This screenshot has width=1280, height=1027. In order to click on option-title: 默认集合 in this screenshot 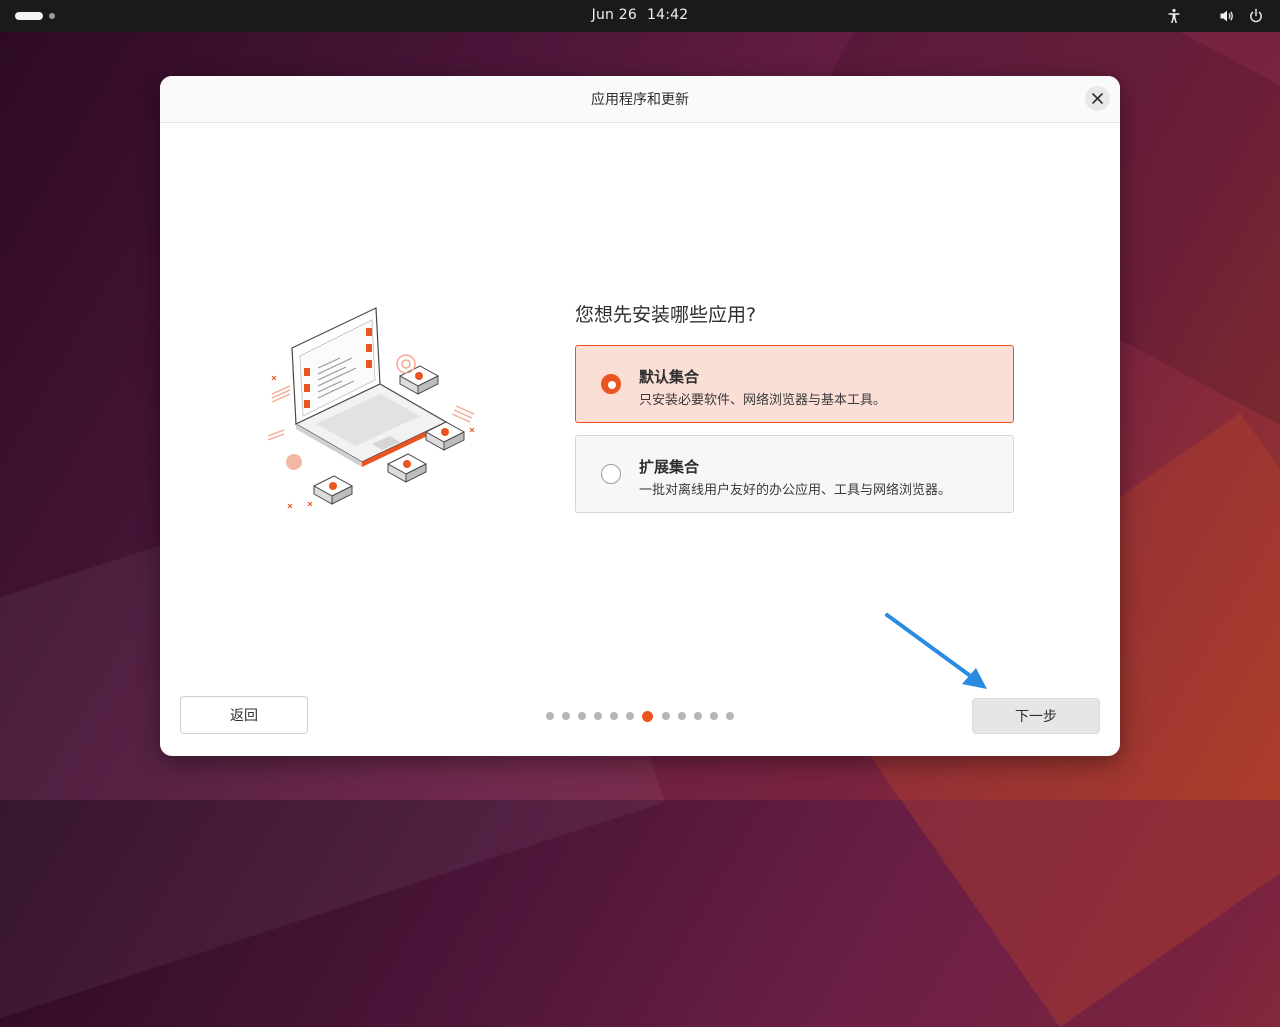, I will do `click(669, 377)`.